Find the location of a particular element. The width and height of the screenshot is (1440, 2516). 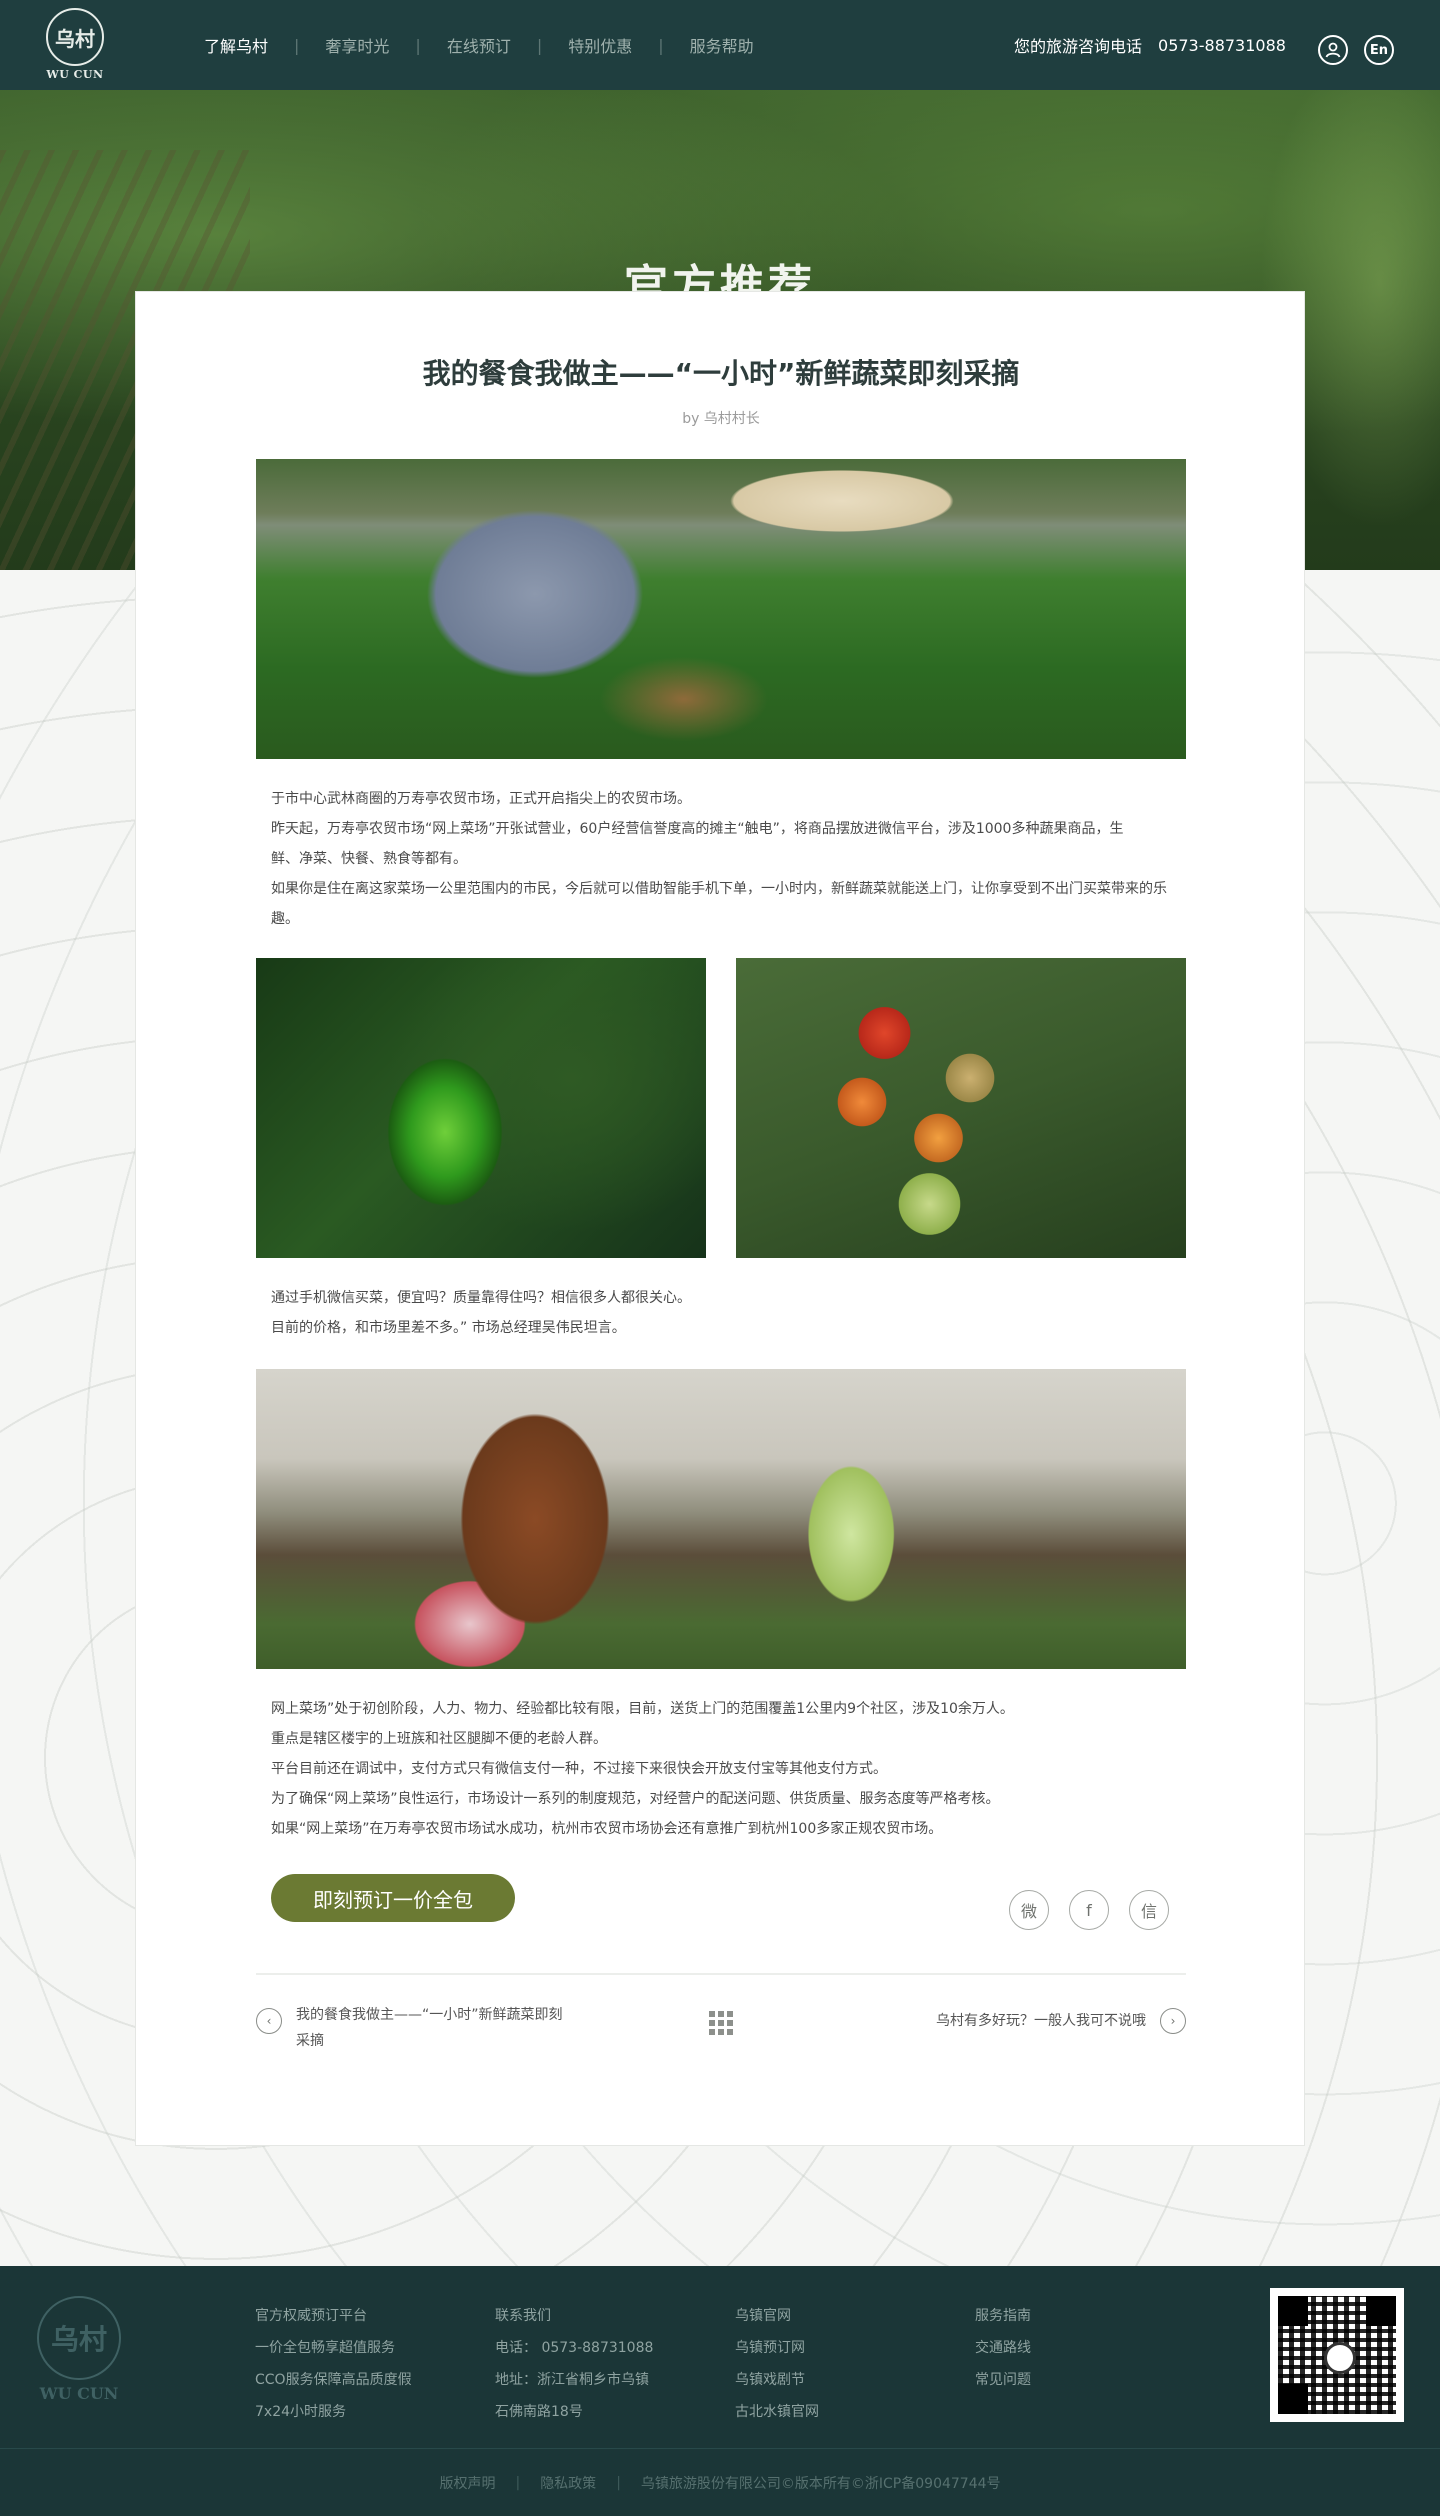

next-arrow-icon: › is located at coordinates (1173, 2021).